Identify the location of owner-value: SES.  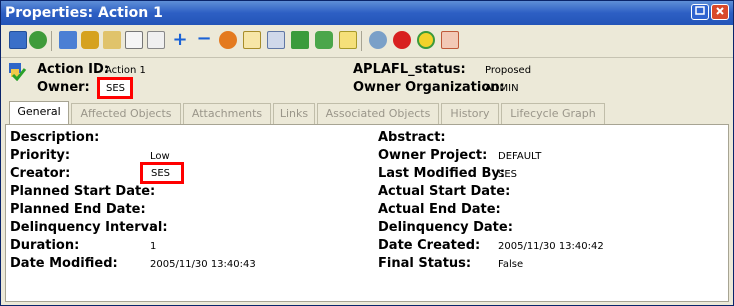
(116, 88).